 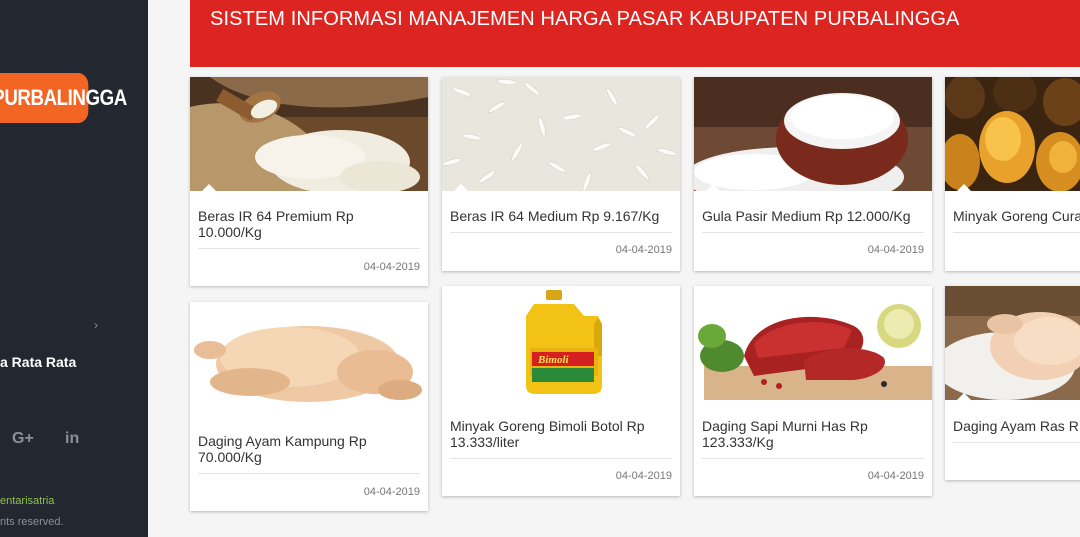 I want to click on linkedin-icon: in, so click(x=72, y=439).